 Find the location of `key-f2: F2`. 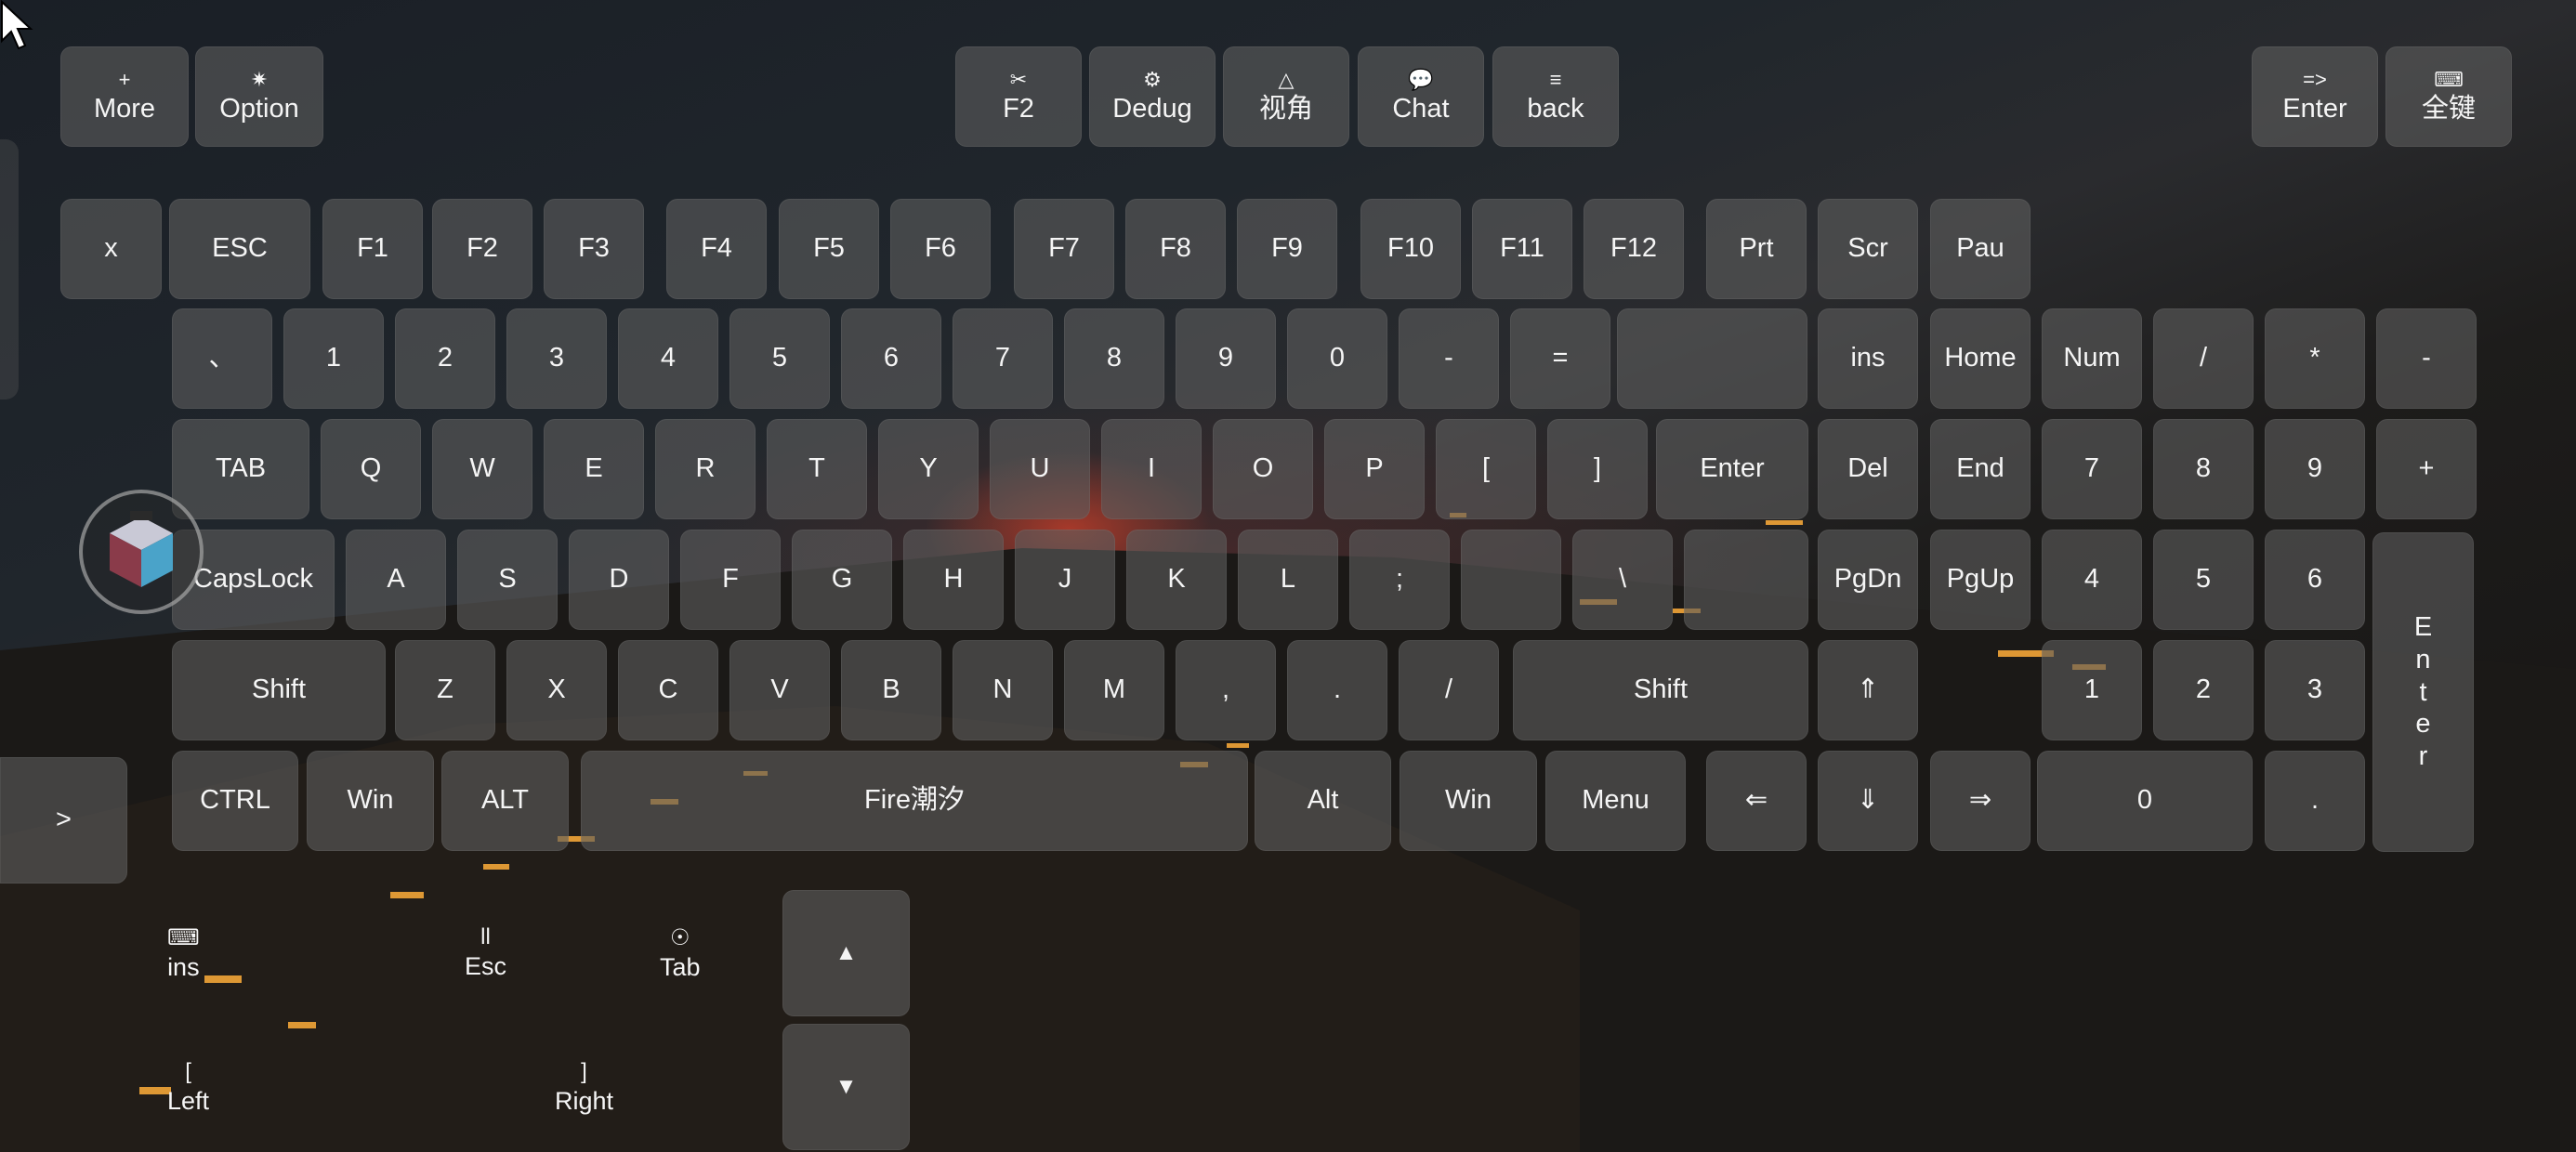

key-f2: F2 is located at coordinates (482, 249).